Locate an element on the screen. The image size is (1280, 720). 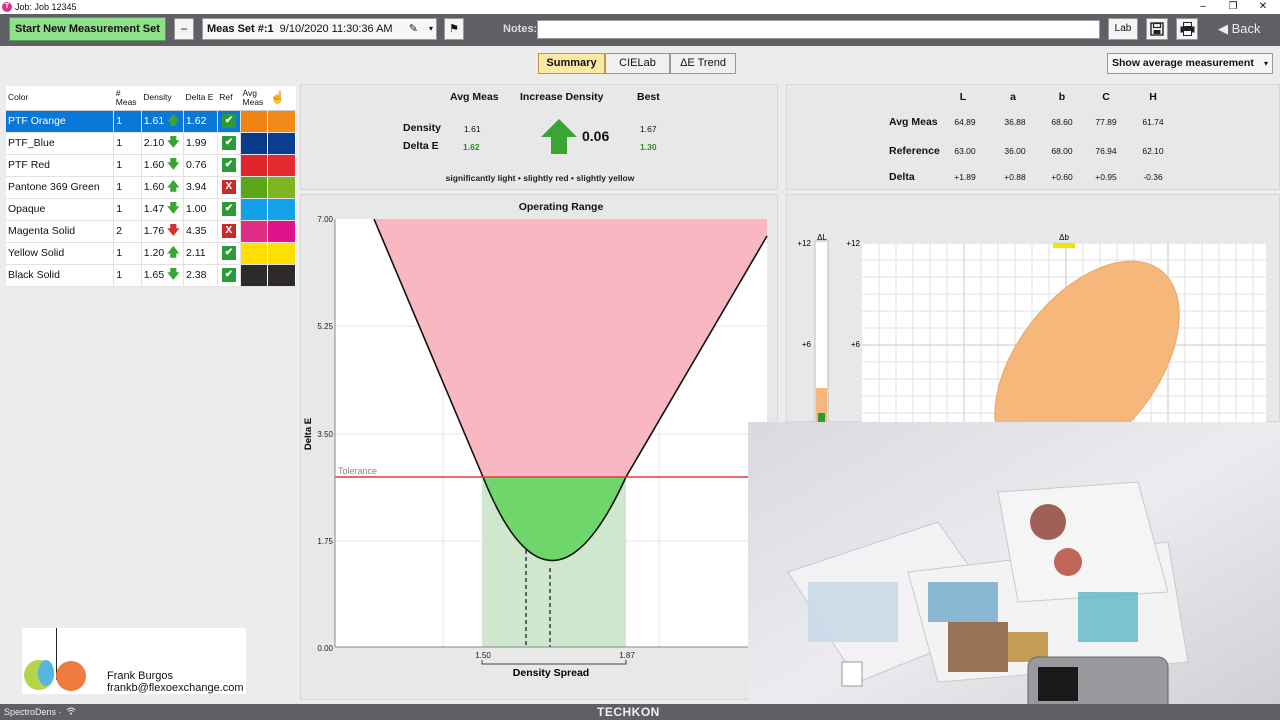
lab-value: 36.00 is located at coordinates (1015, 151).